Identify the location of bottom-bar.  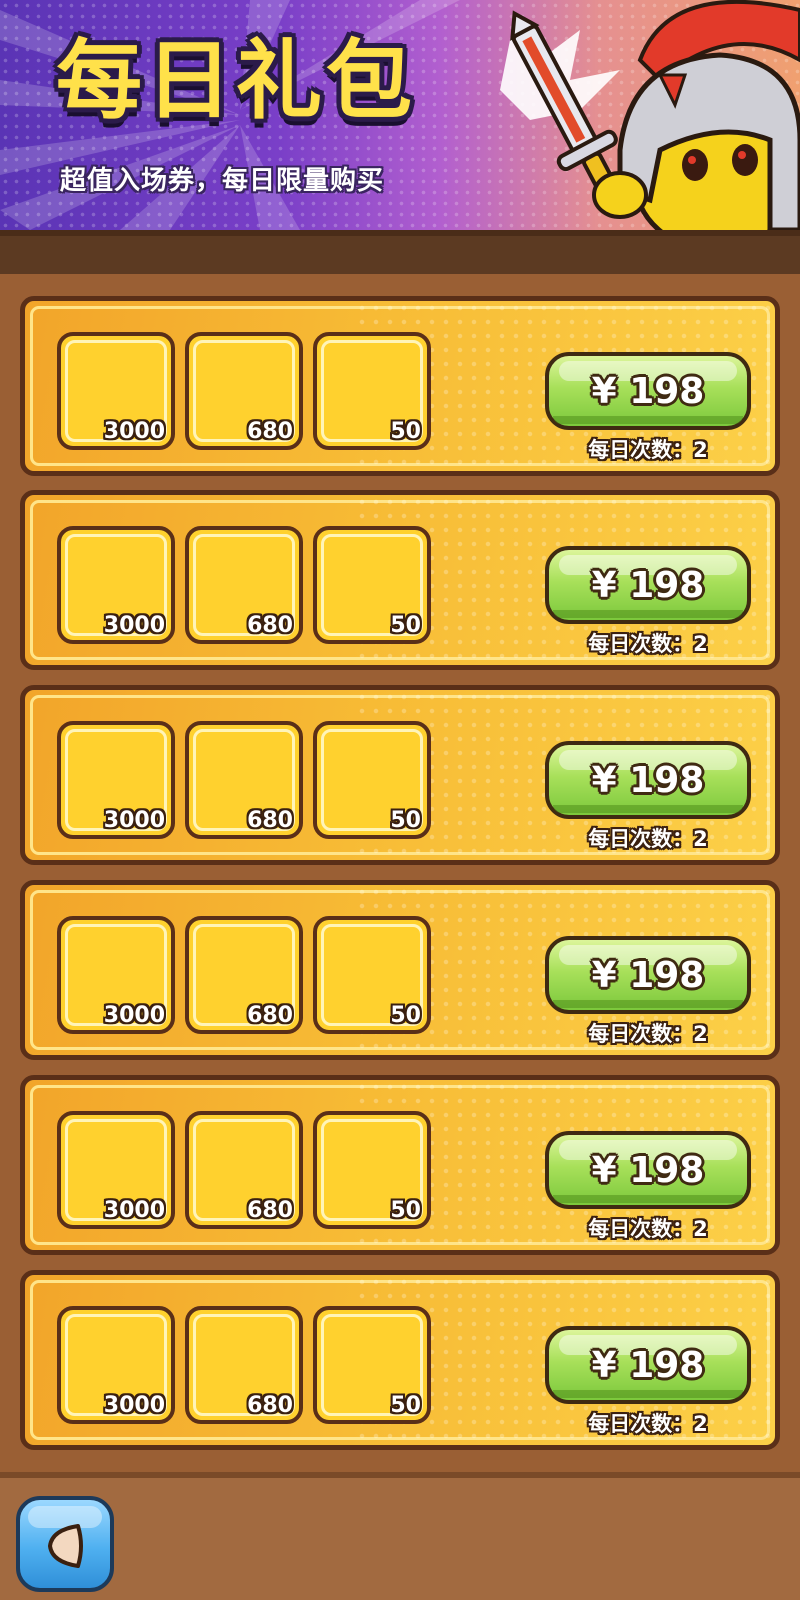
(400, 1536).